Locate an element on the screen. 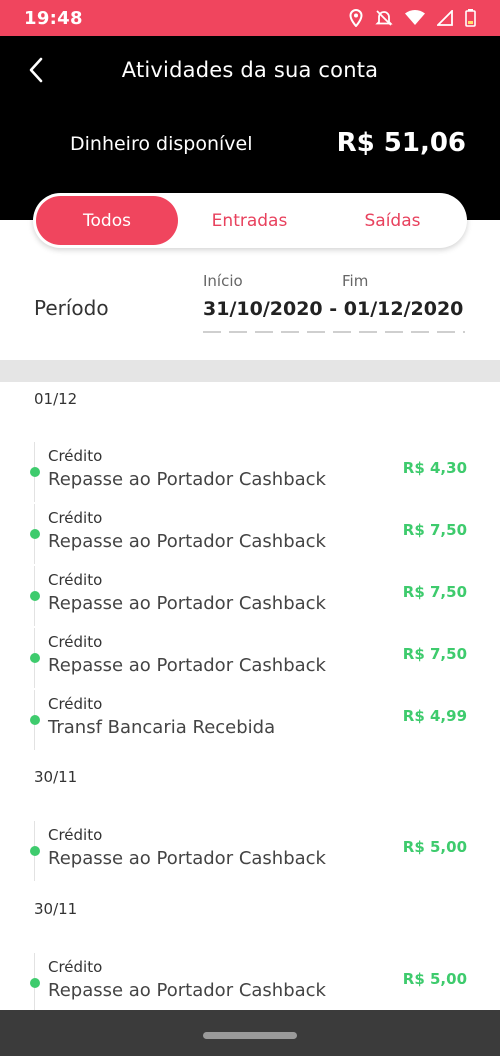 This screenshot has width=500, height=1056. transaction-description: Transf Bancaria Recebida is located at coordinates (162, 727).